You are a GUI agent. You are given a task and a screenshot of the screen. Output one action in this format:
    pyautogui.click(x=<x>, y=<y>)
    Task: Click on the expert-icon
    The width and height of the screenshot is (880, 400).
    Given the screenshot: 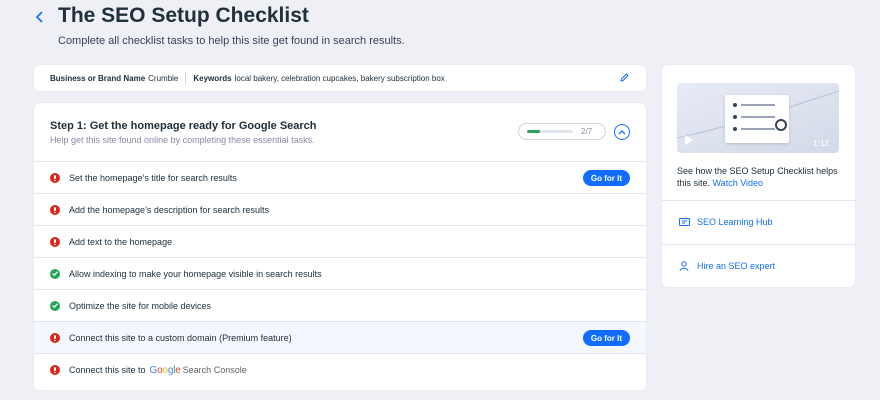 What is the action you would take?
    pyautogui.click(x=684, y=266)
    